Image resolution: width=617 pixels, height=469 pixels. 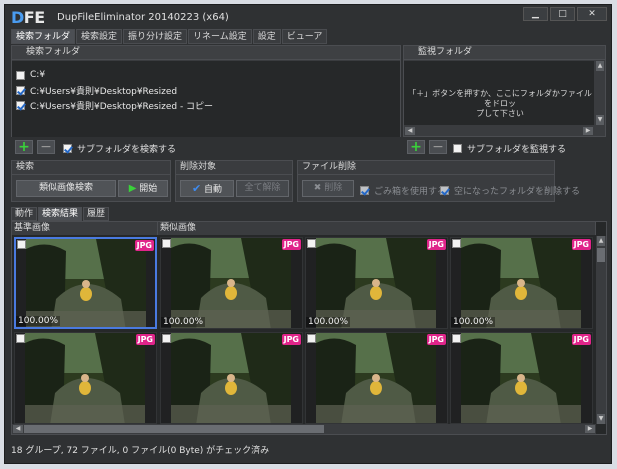 What do you see at coordinates (535, 14) in the screenshot?
I see `minimize-button: ▁` at bounding box center [535, 14].